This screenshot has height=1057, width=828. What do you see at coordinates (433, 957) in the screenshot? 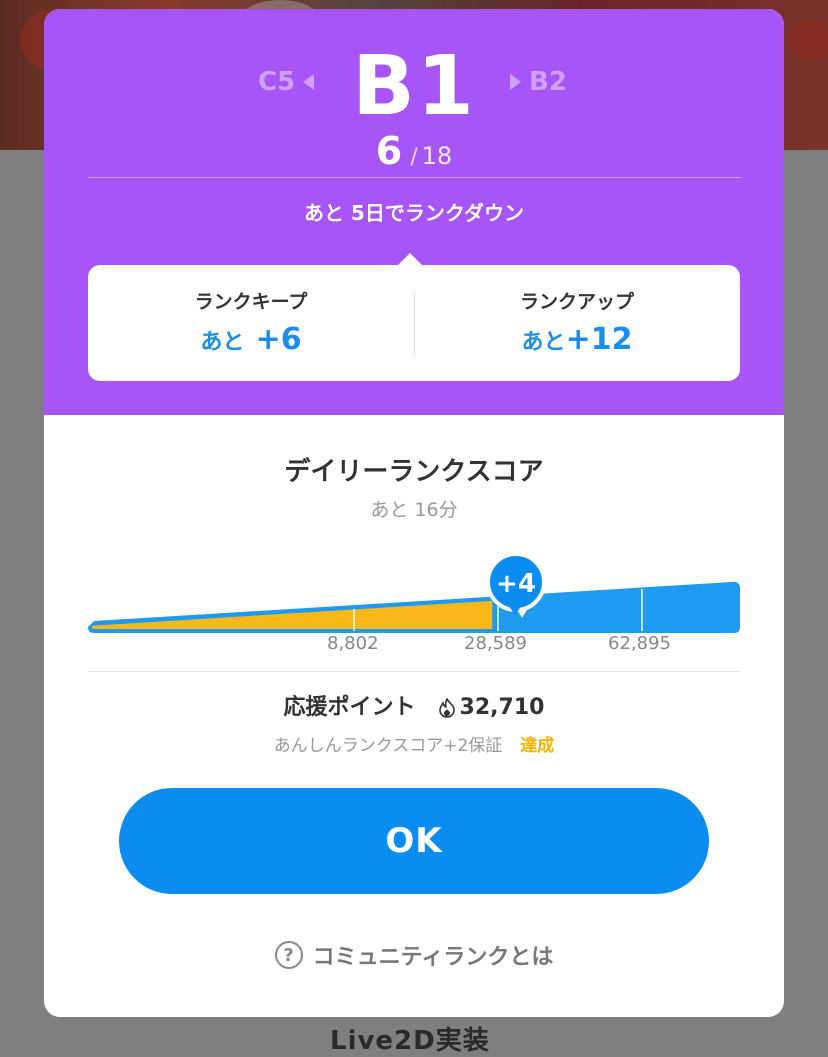
I see `help-link-label: コミュニティランクとは` at bounding box center [433, 957].